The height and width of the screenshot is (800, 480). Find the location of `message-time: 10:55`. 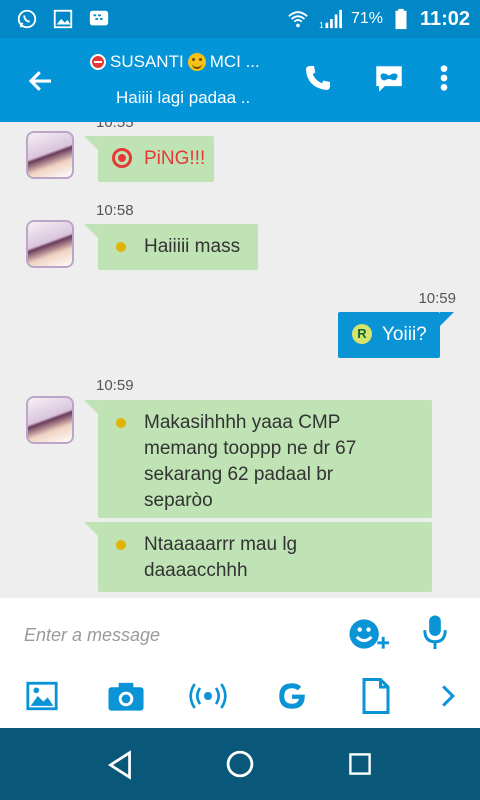

message-time: 10:55 is located at coordinates (115, 126).